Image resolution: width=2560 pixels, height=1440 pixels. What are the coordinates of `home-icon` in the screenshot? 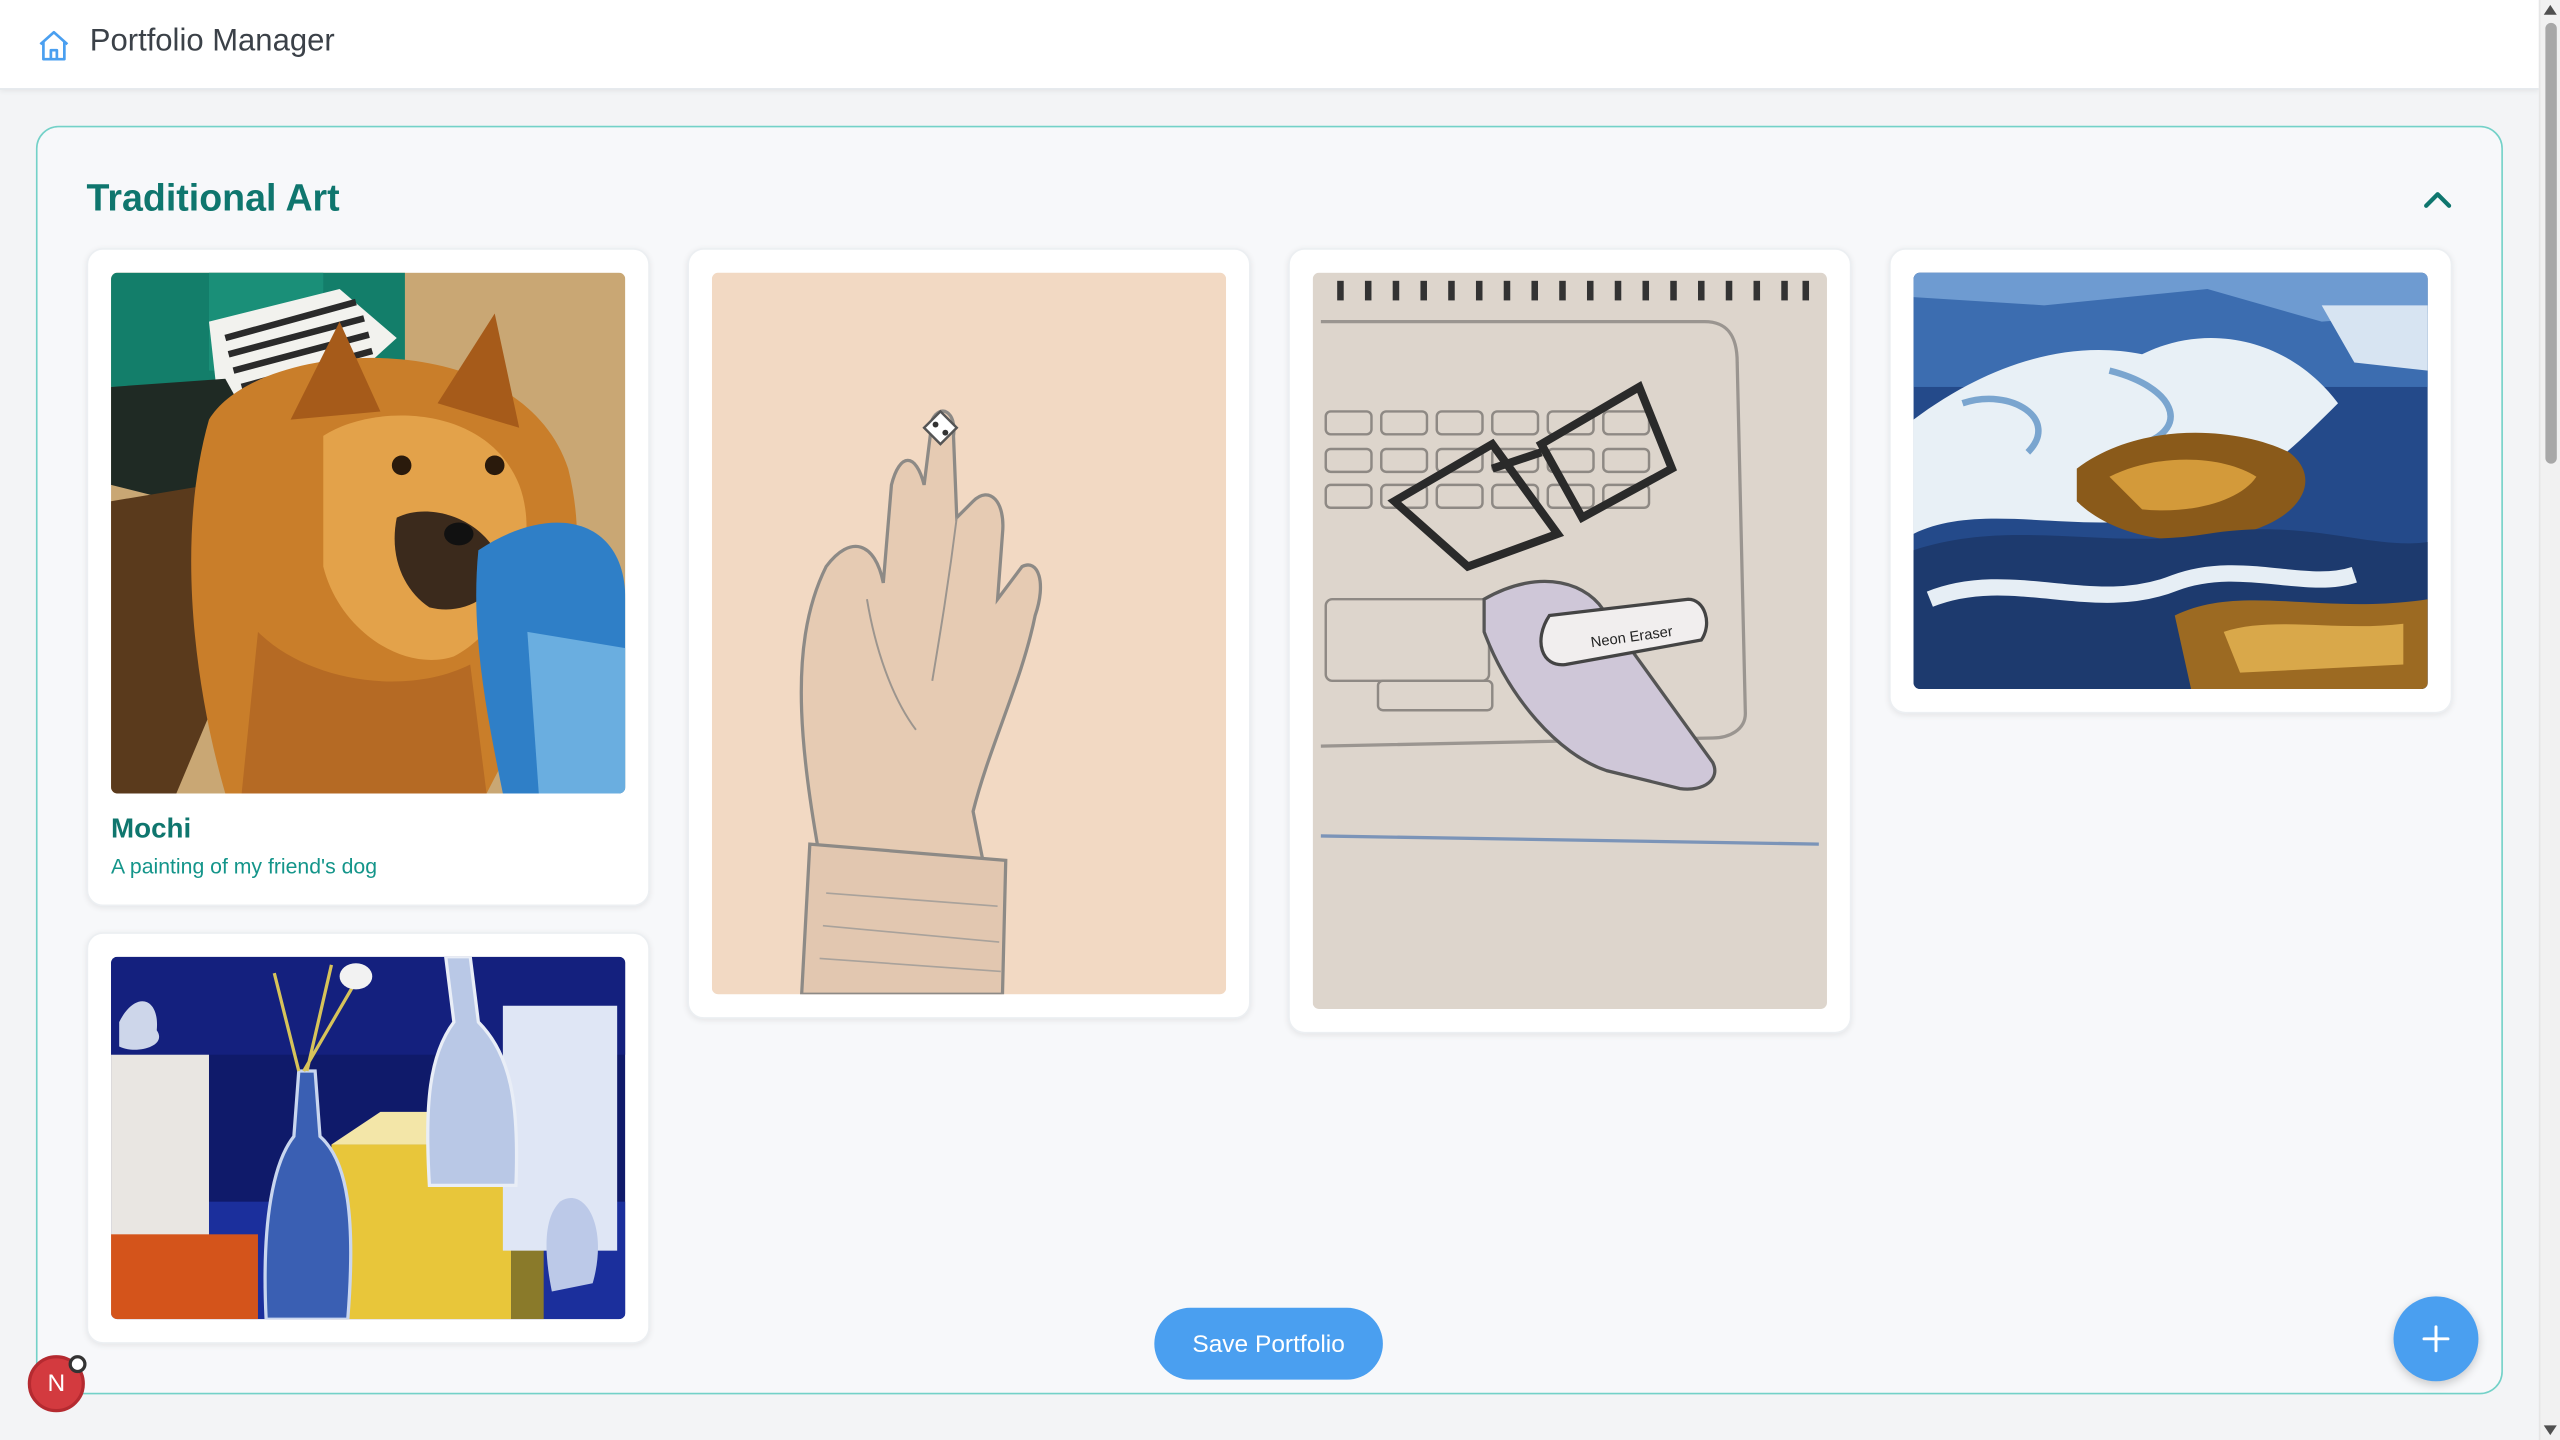 It's located at (54, 46).